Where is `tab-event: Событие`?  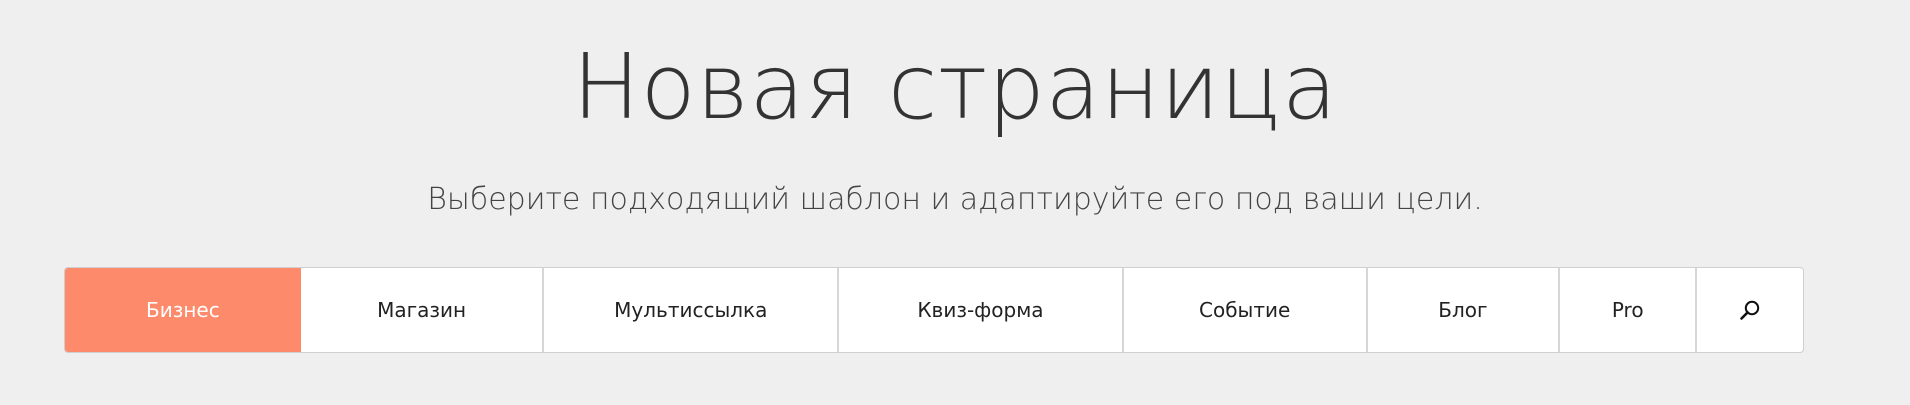 tab-event: Событие is located at coordinates (1246, 310).